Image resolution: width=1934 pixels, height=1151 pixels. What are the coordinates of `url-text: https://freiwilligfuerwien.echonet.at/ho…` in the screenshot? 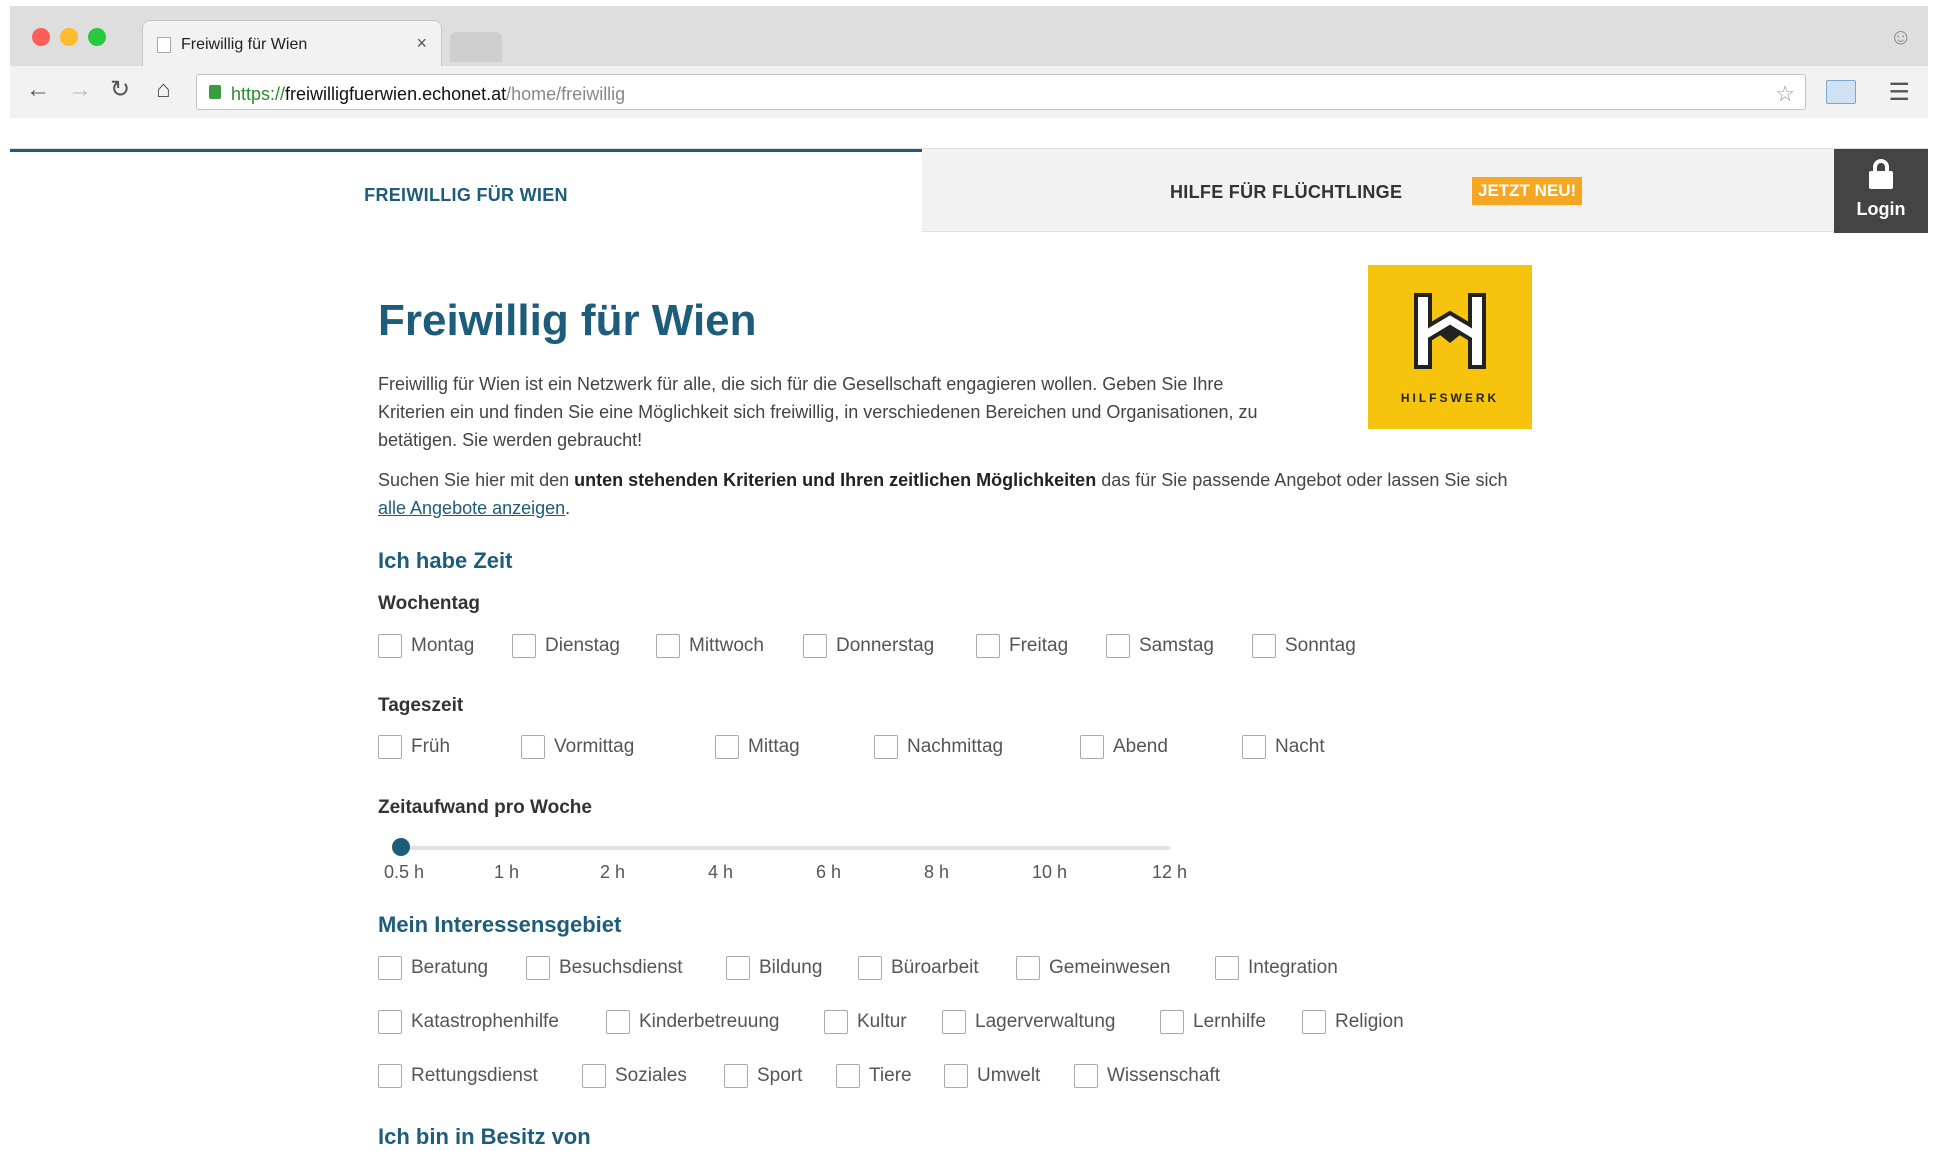 It's located at (428, 94).